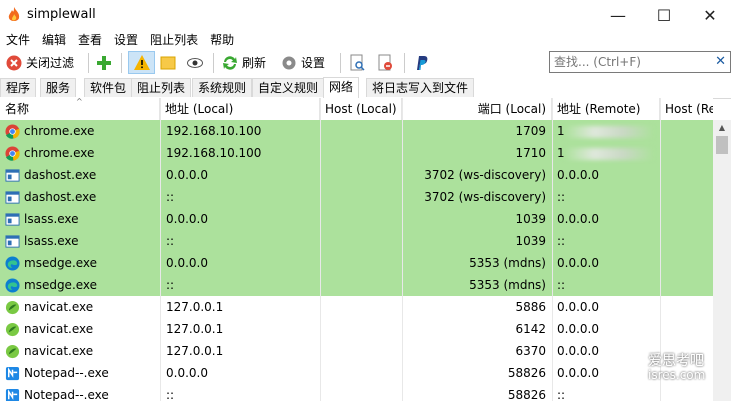 This screenshot has width=731, height=401. Describe the element at coordinates (676, 361) in the screenshot. I see `watermark-text: 爱思考吧` at that location.